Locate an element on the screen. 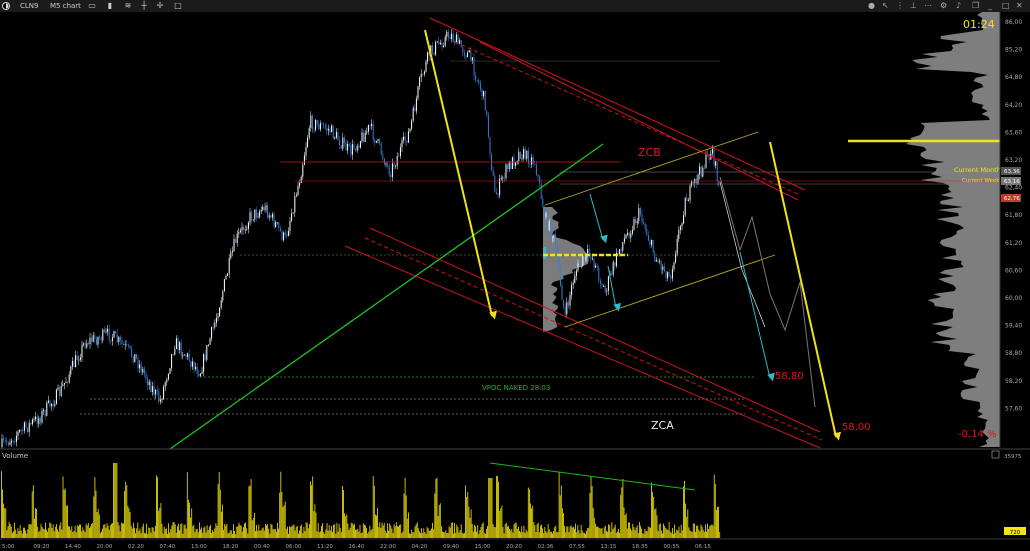 Image resolution: width=1030 pixels, height=551 pixels. record-icon: ● is located at coordinates (871, 6).